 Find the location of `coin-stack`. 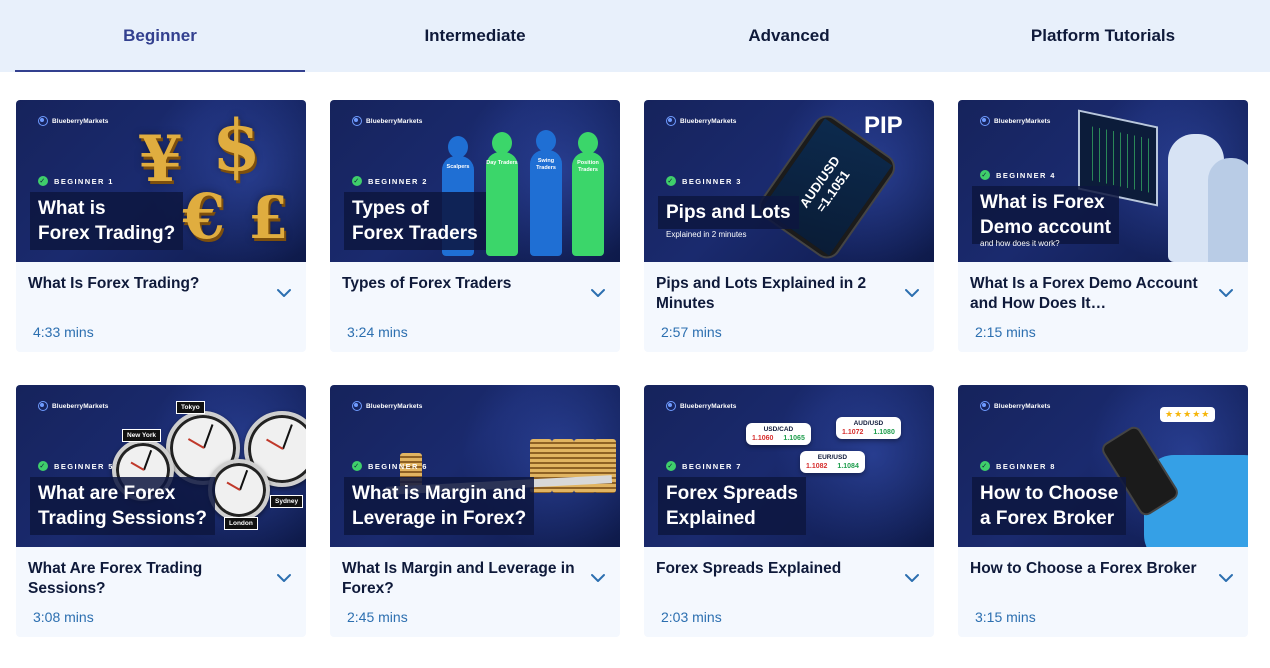

coin-stack is located at coordinates (605, 466).